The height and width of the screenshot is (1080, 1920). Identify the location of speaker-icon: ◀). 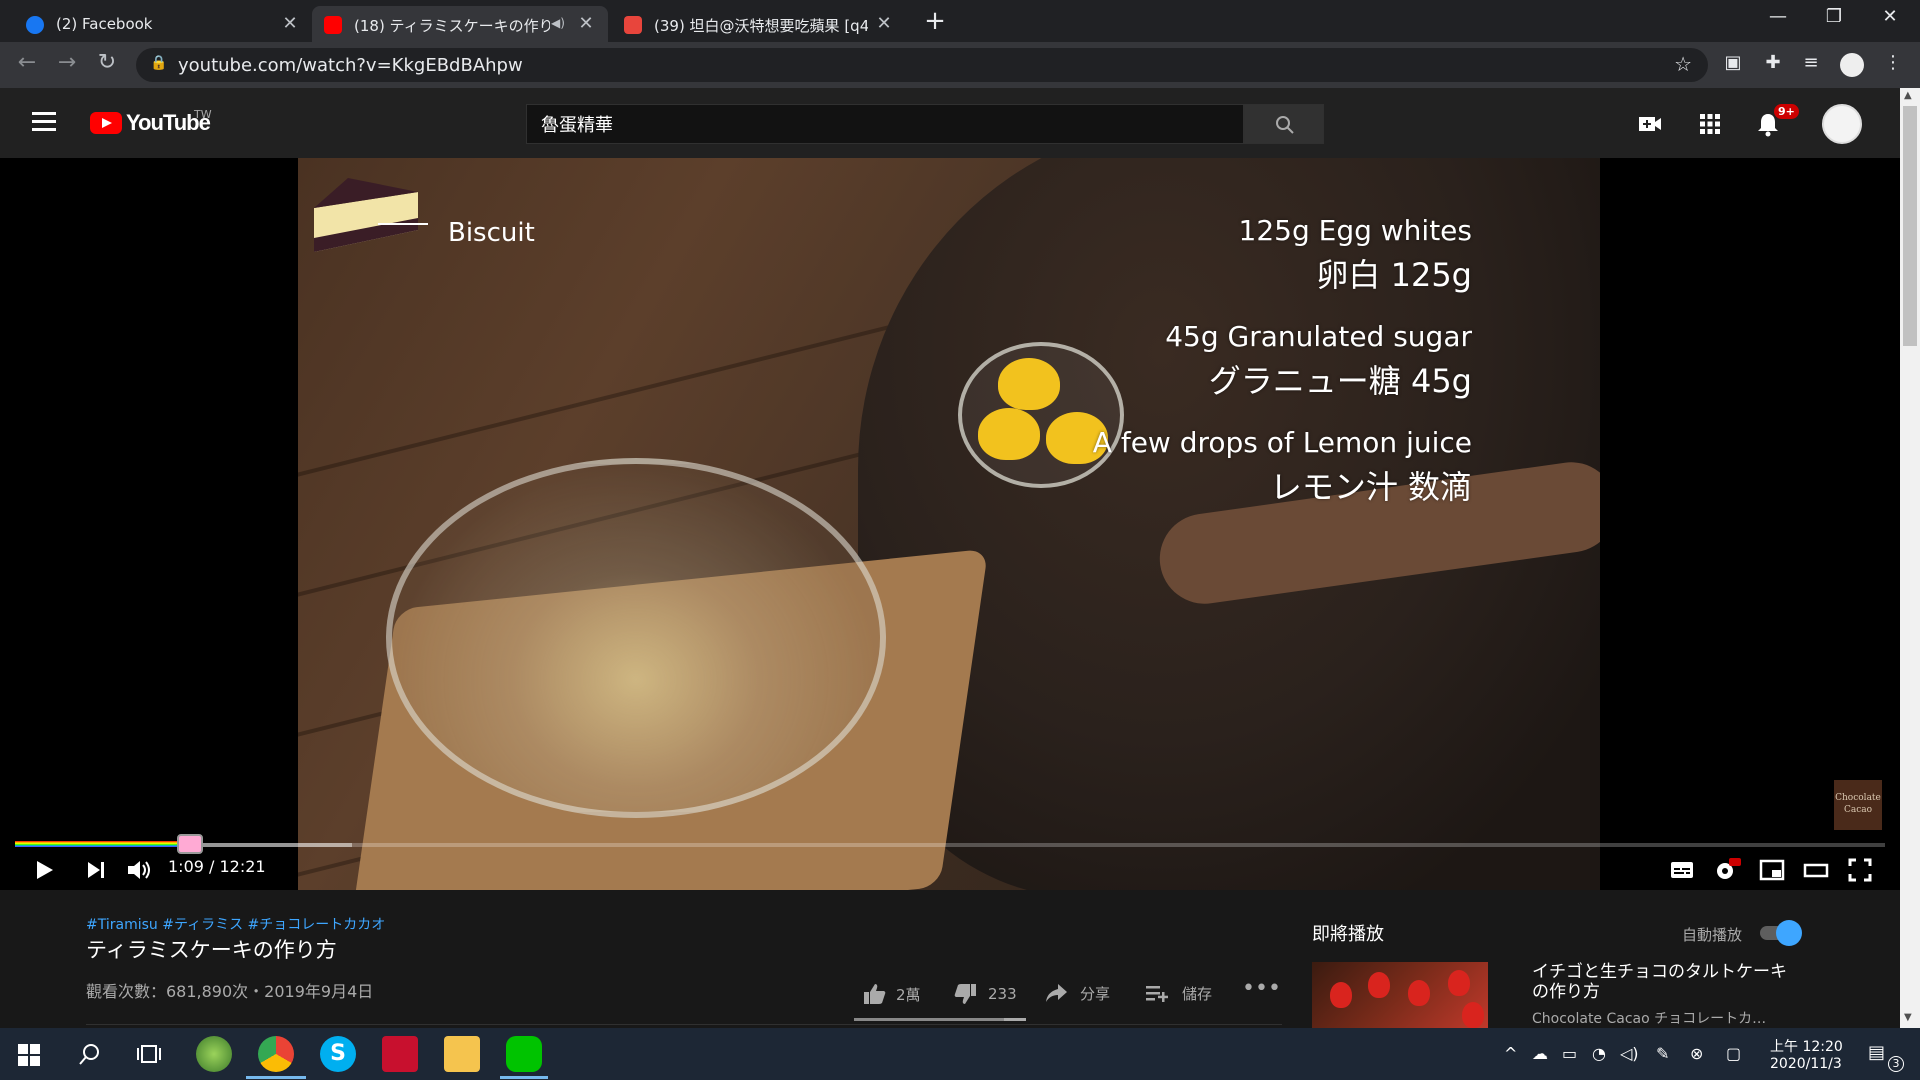
(558, 23).